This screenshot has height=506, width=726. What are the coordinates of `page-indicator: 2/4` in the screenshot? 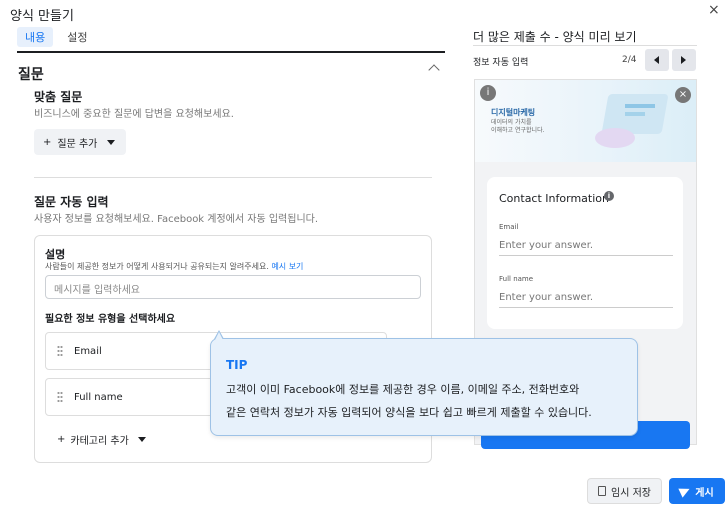 It's located at (629, 60).